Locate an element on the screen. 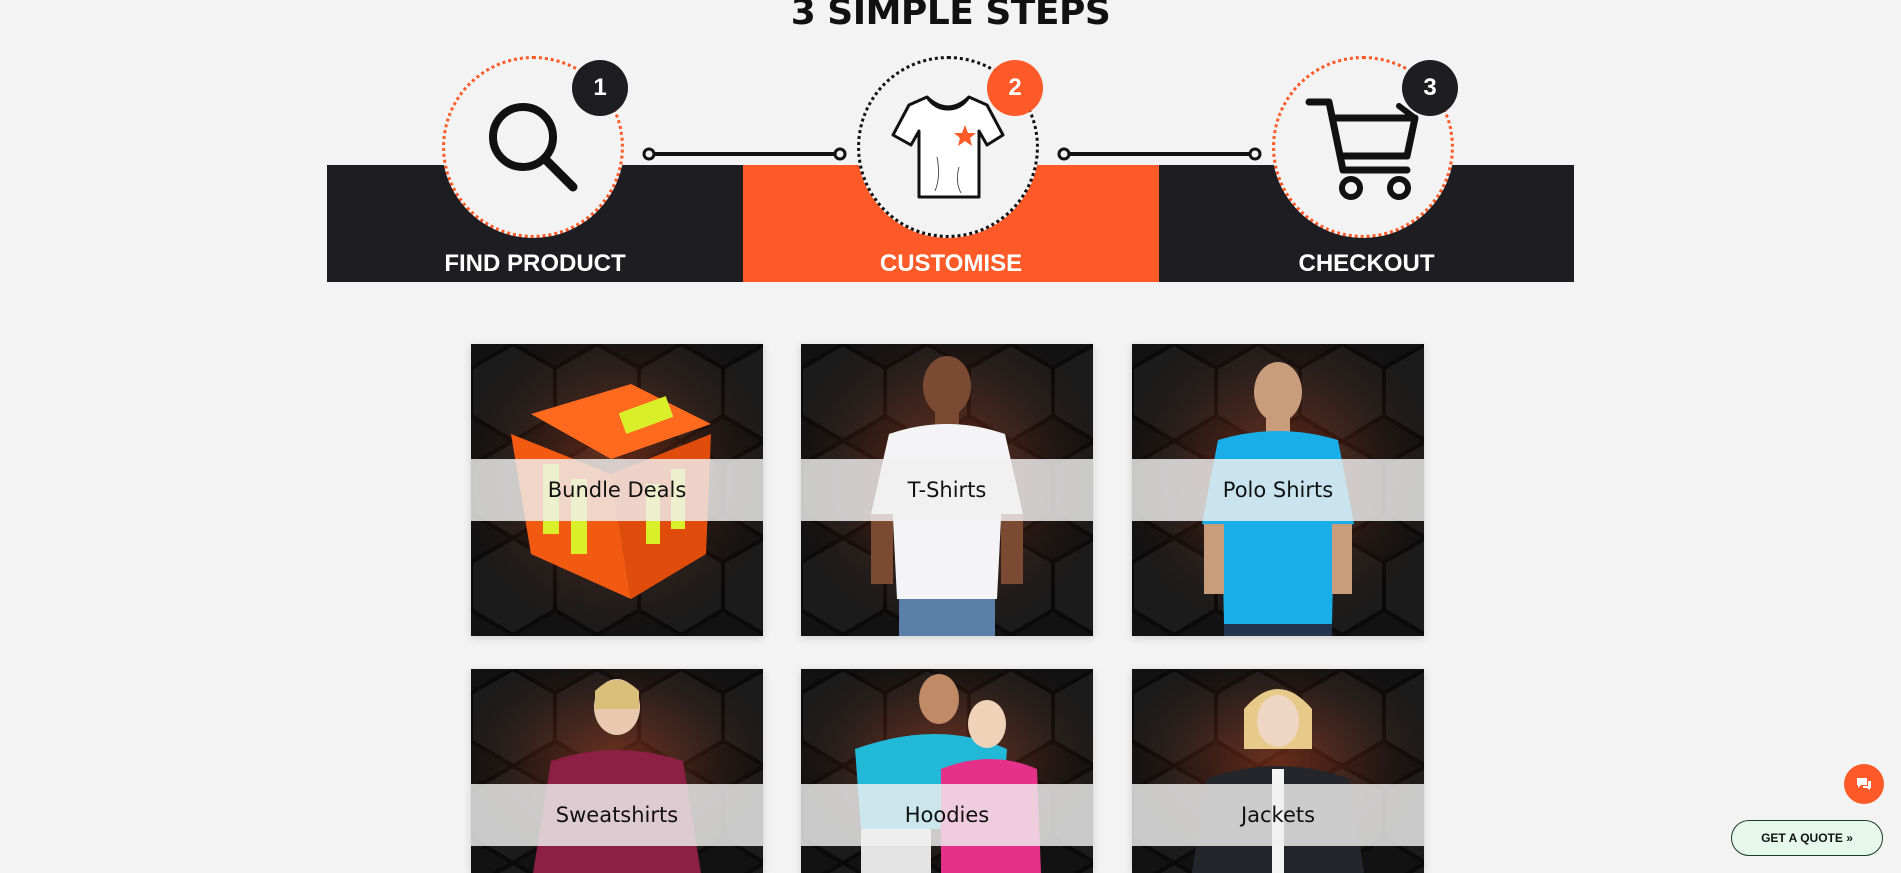 Image resolution: width=1901 pixels, height=873 pixels. category-label-strip: Polo Shirts is located at coordinates (1278, 490).